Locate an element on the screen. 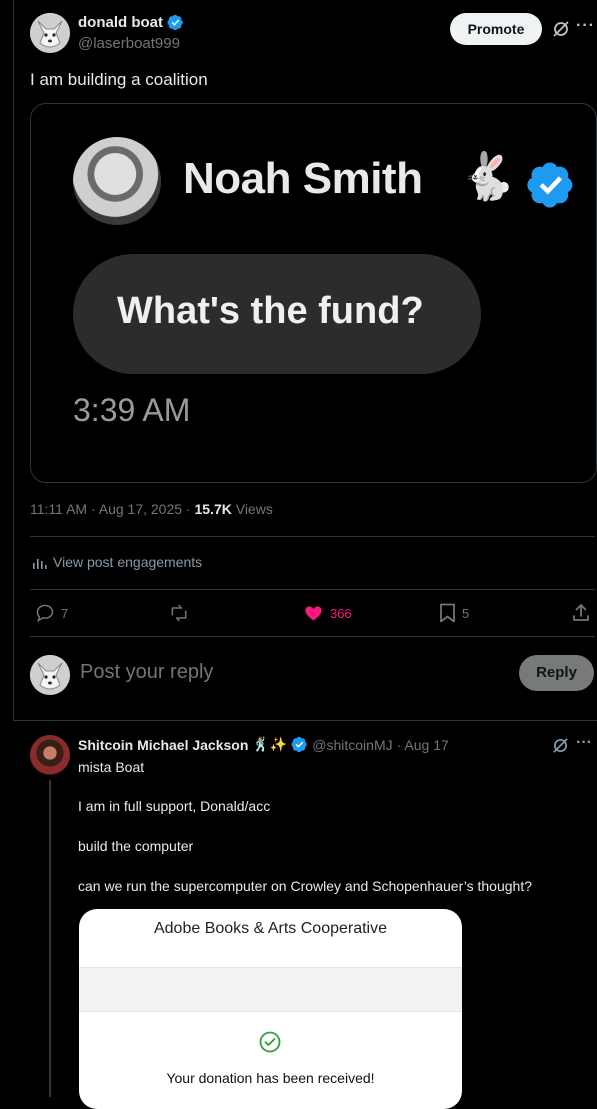  avatar is located at coordinates (50, 33).